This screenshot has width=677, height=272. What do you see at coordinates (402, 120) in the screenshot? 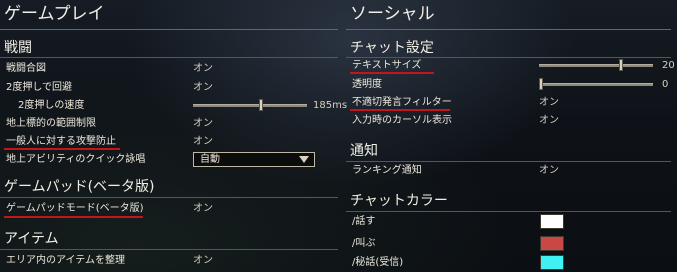
I see `setting-label: 入力時のカーソル表示` at bounding box center [402, 120].